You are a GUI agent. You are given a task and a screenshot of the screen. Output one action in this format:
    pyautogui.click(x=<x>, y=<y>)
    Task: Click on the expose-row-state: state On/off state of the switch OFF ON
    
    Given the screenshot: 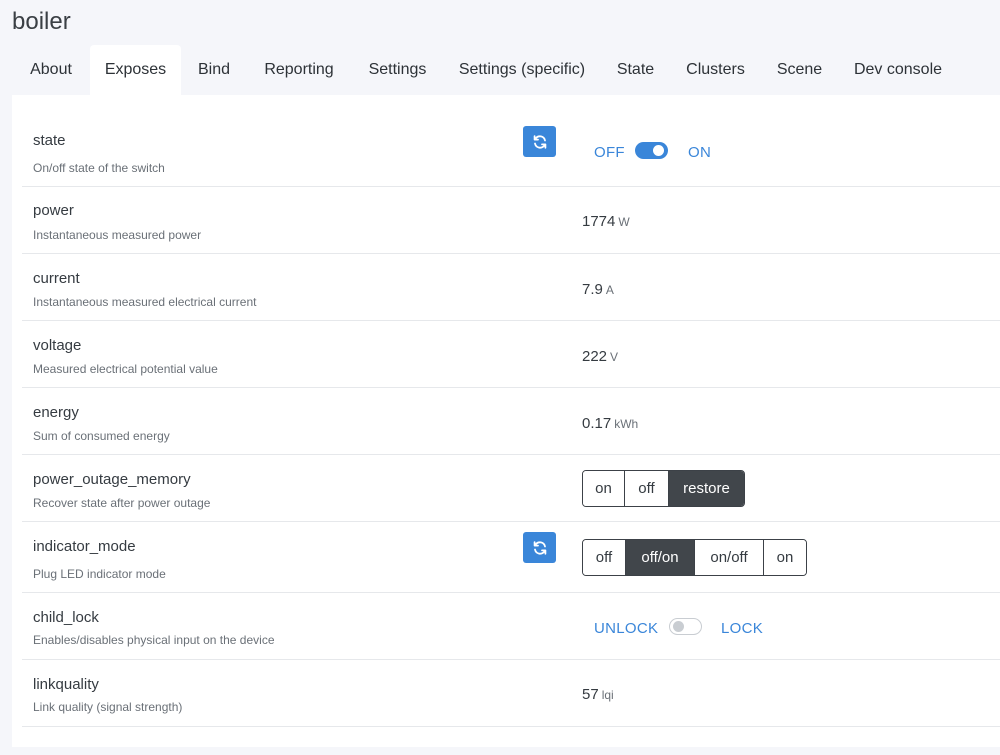 What is the action you would take?
    pyautogui.click(x=511, y=153)
    